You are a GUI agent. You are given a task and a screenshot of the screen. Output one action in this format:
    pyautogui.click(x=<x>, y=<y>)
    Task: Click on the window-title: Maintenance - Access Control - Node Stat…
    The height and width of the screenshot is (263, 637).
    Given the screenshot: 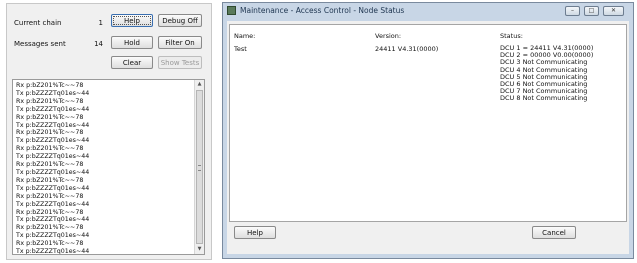 What is the action you would take?
    pyautogui.click(x=322, y=10)
    